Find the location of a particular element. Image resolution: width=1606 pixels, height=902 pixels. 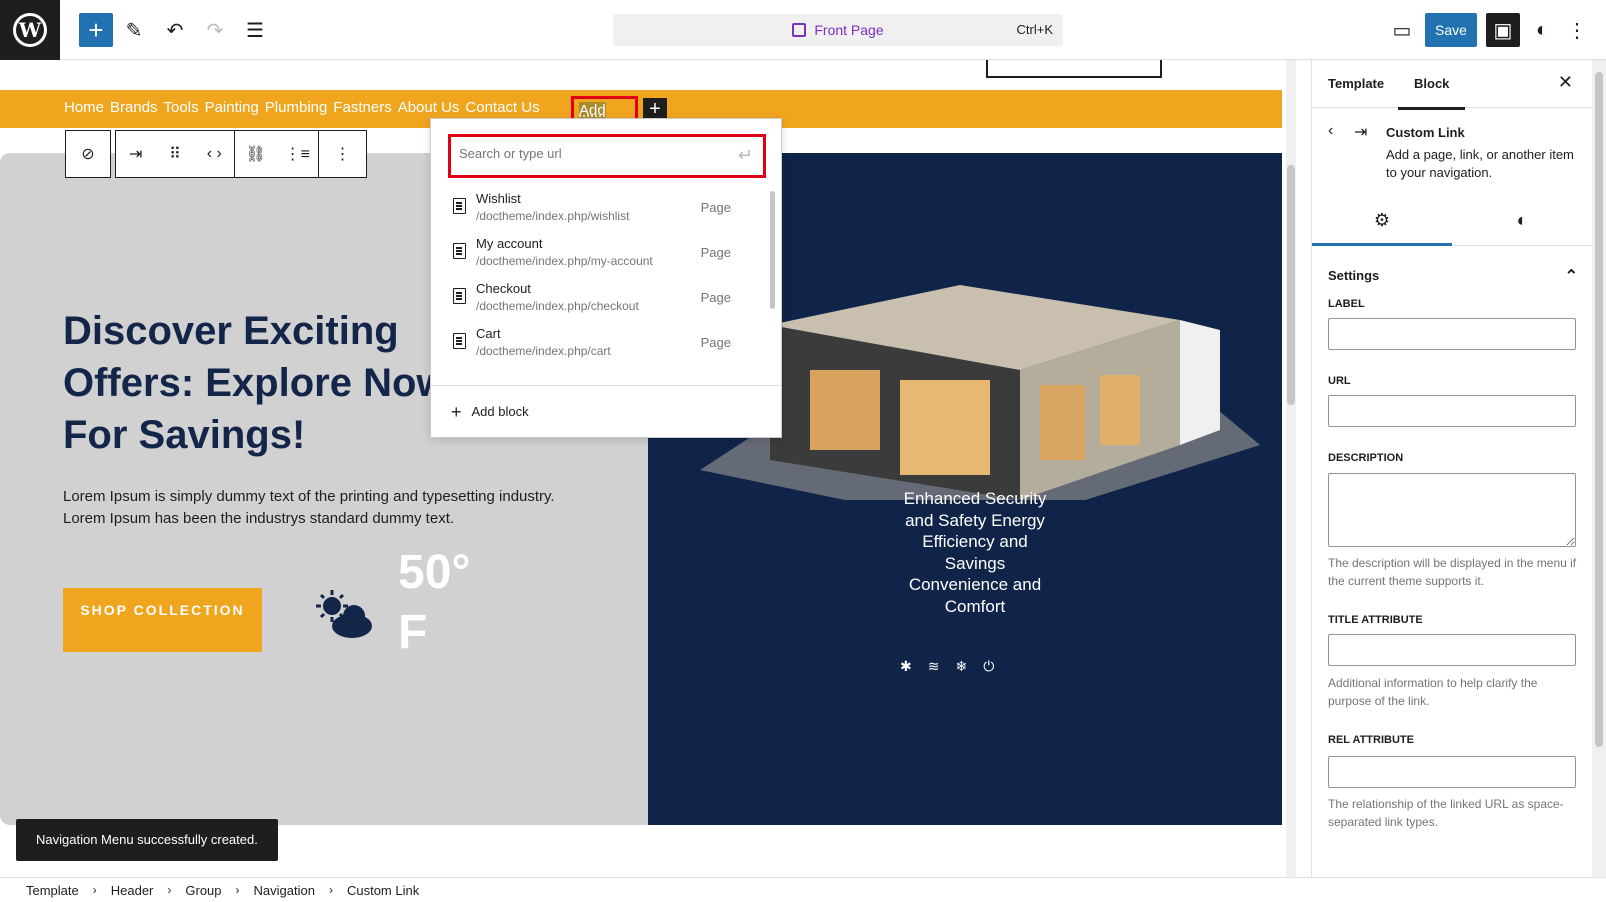

link-search-box: ↵ is located at coordinates (607, 156).